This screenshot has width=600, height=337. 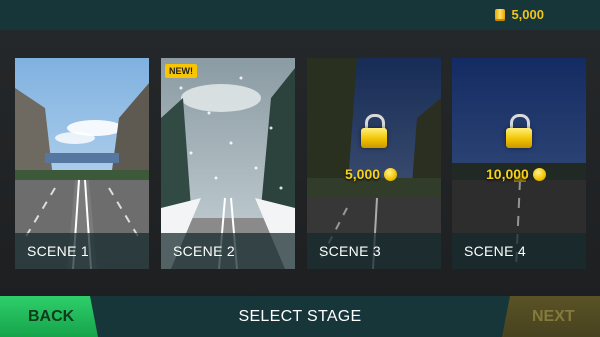 What do you see at coordinates (204, 251) in the screenshot?
I see `scene-label: SCENE 2` at bounding box center [204, 251].